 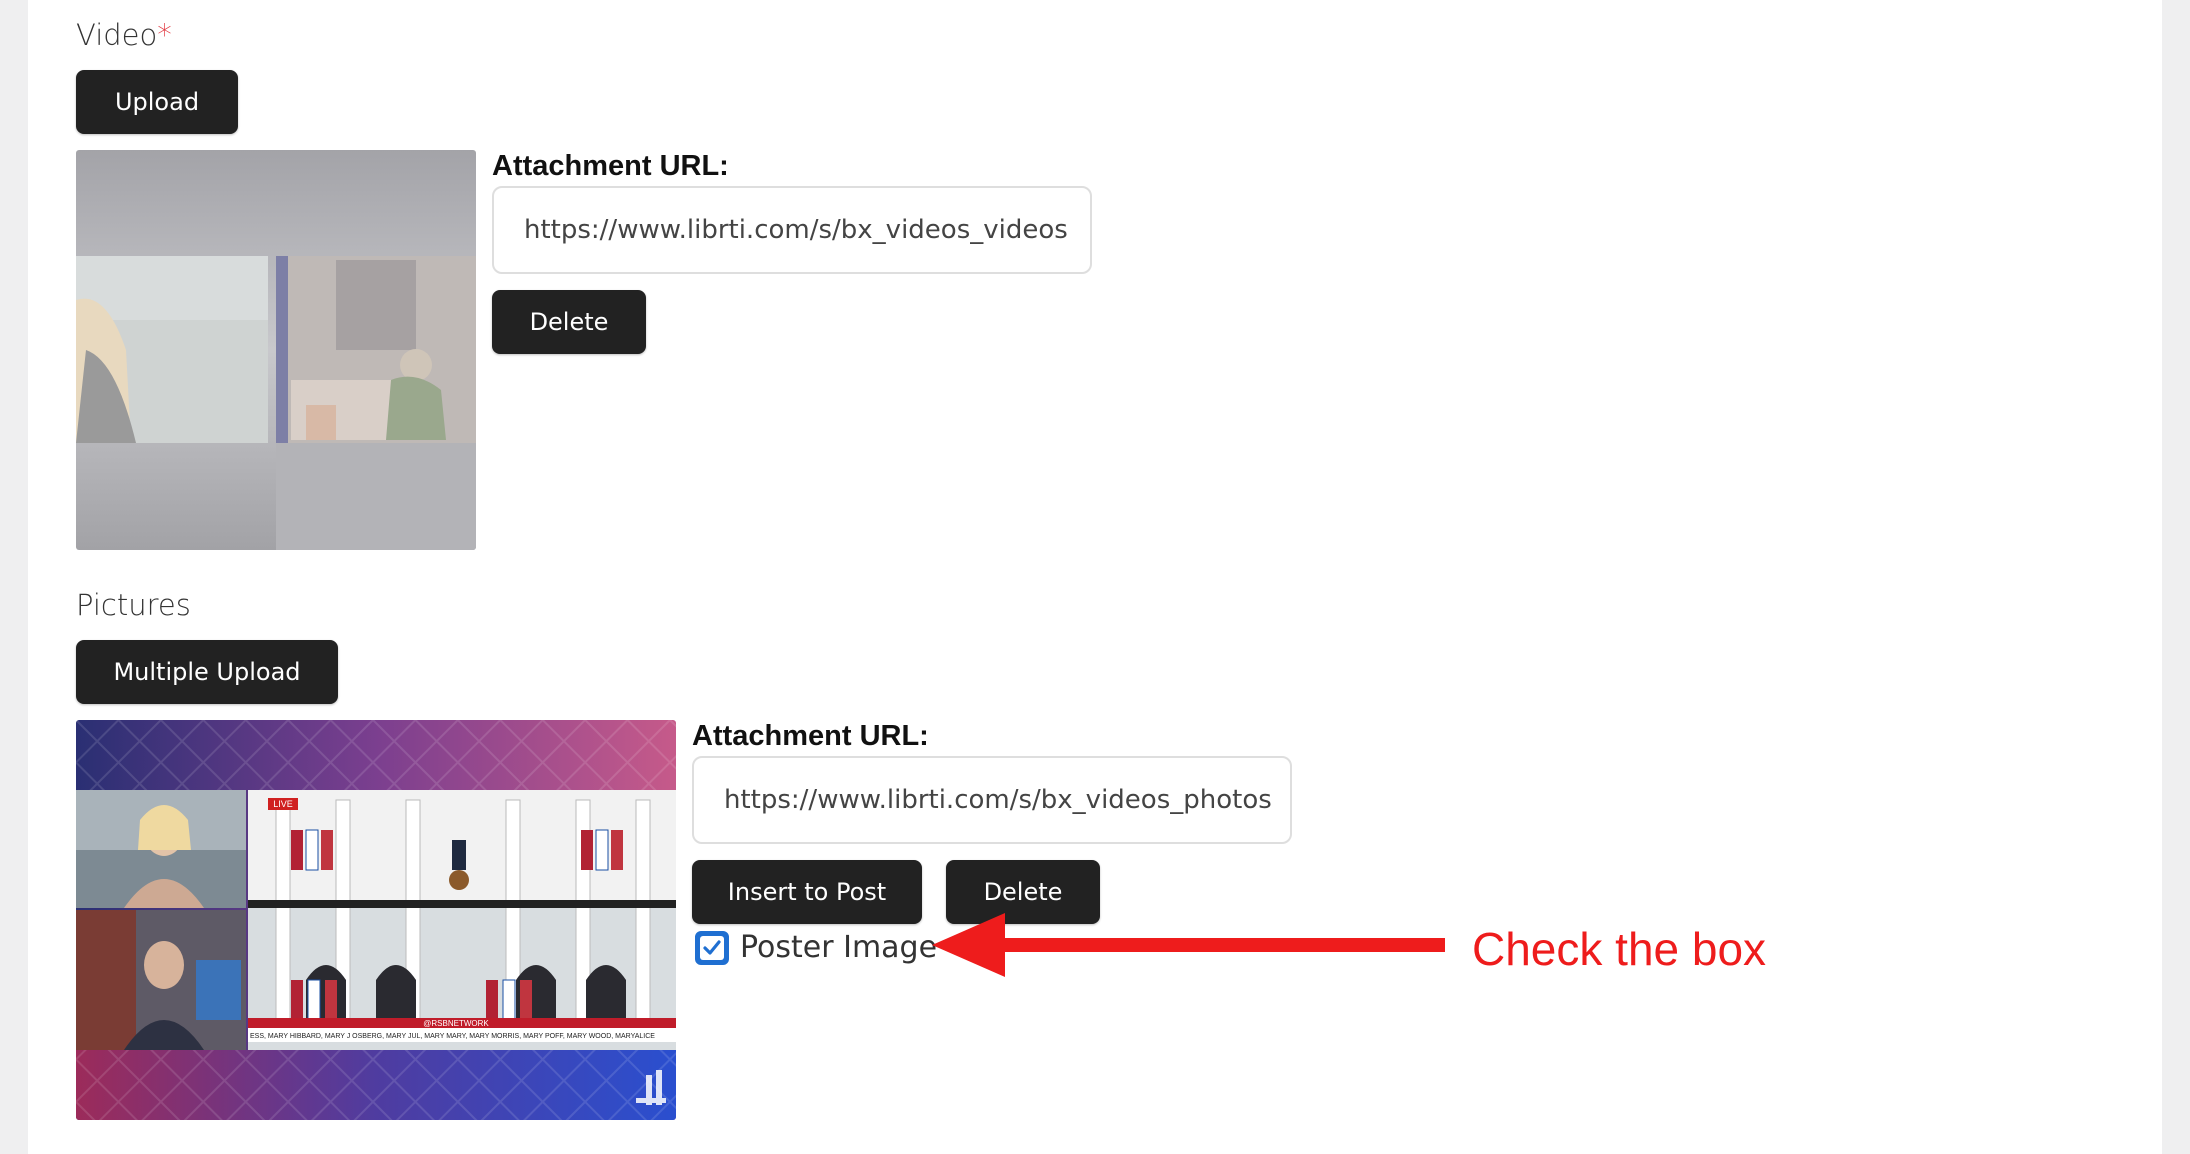 I want to click on video-section-label: Video*, so click(x=124, y=35).